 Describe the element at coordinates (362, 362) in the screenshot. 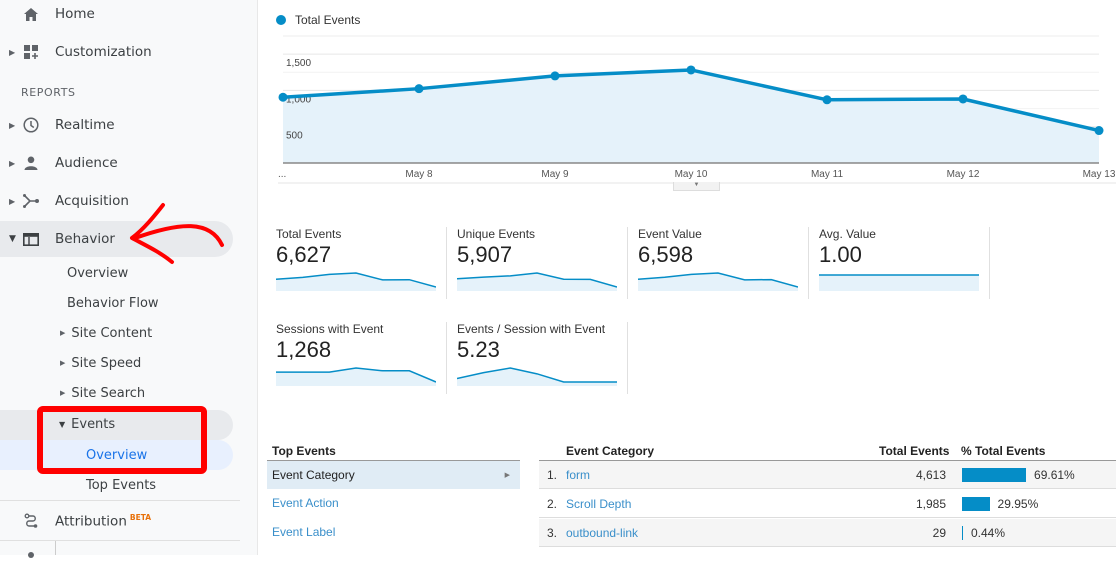

I see `scorecard: Sessions with Event 1,268` at that location.